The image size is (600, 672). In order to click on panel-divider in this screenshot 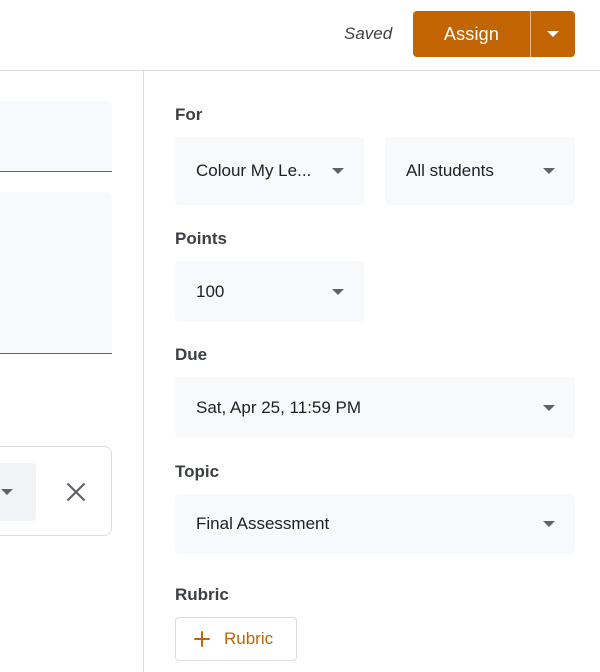, I will do `click(143, 371)`.